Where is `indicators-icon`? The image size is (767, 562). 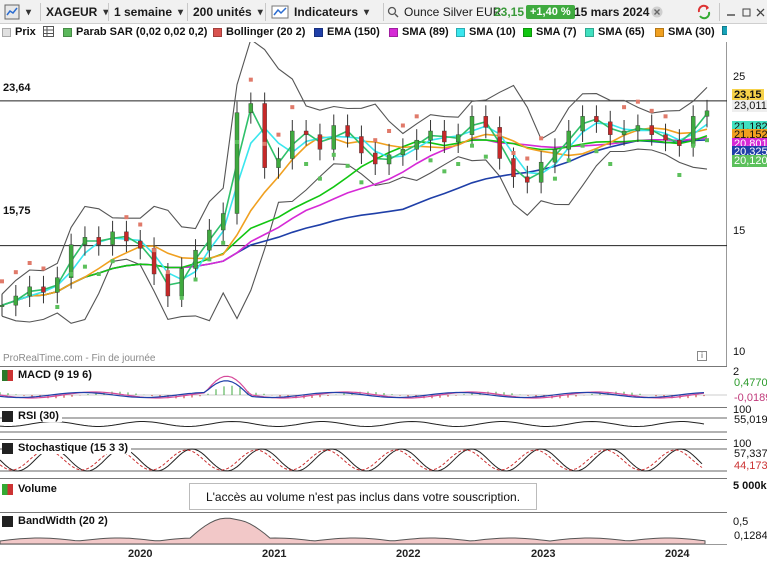
indicators-icon is located at coordinates (280, 12).